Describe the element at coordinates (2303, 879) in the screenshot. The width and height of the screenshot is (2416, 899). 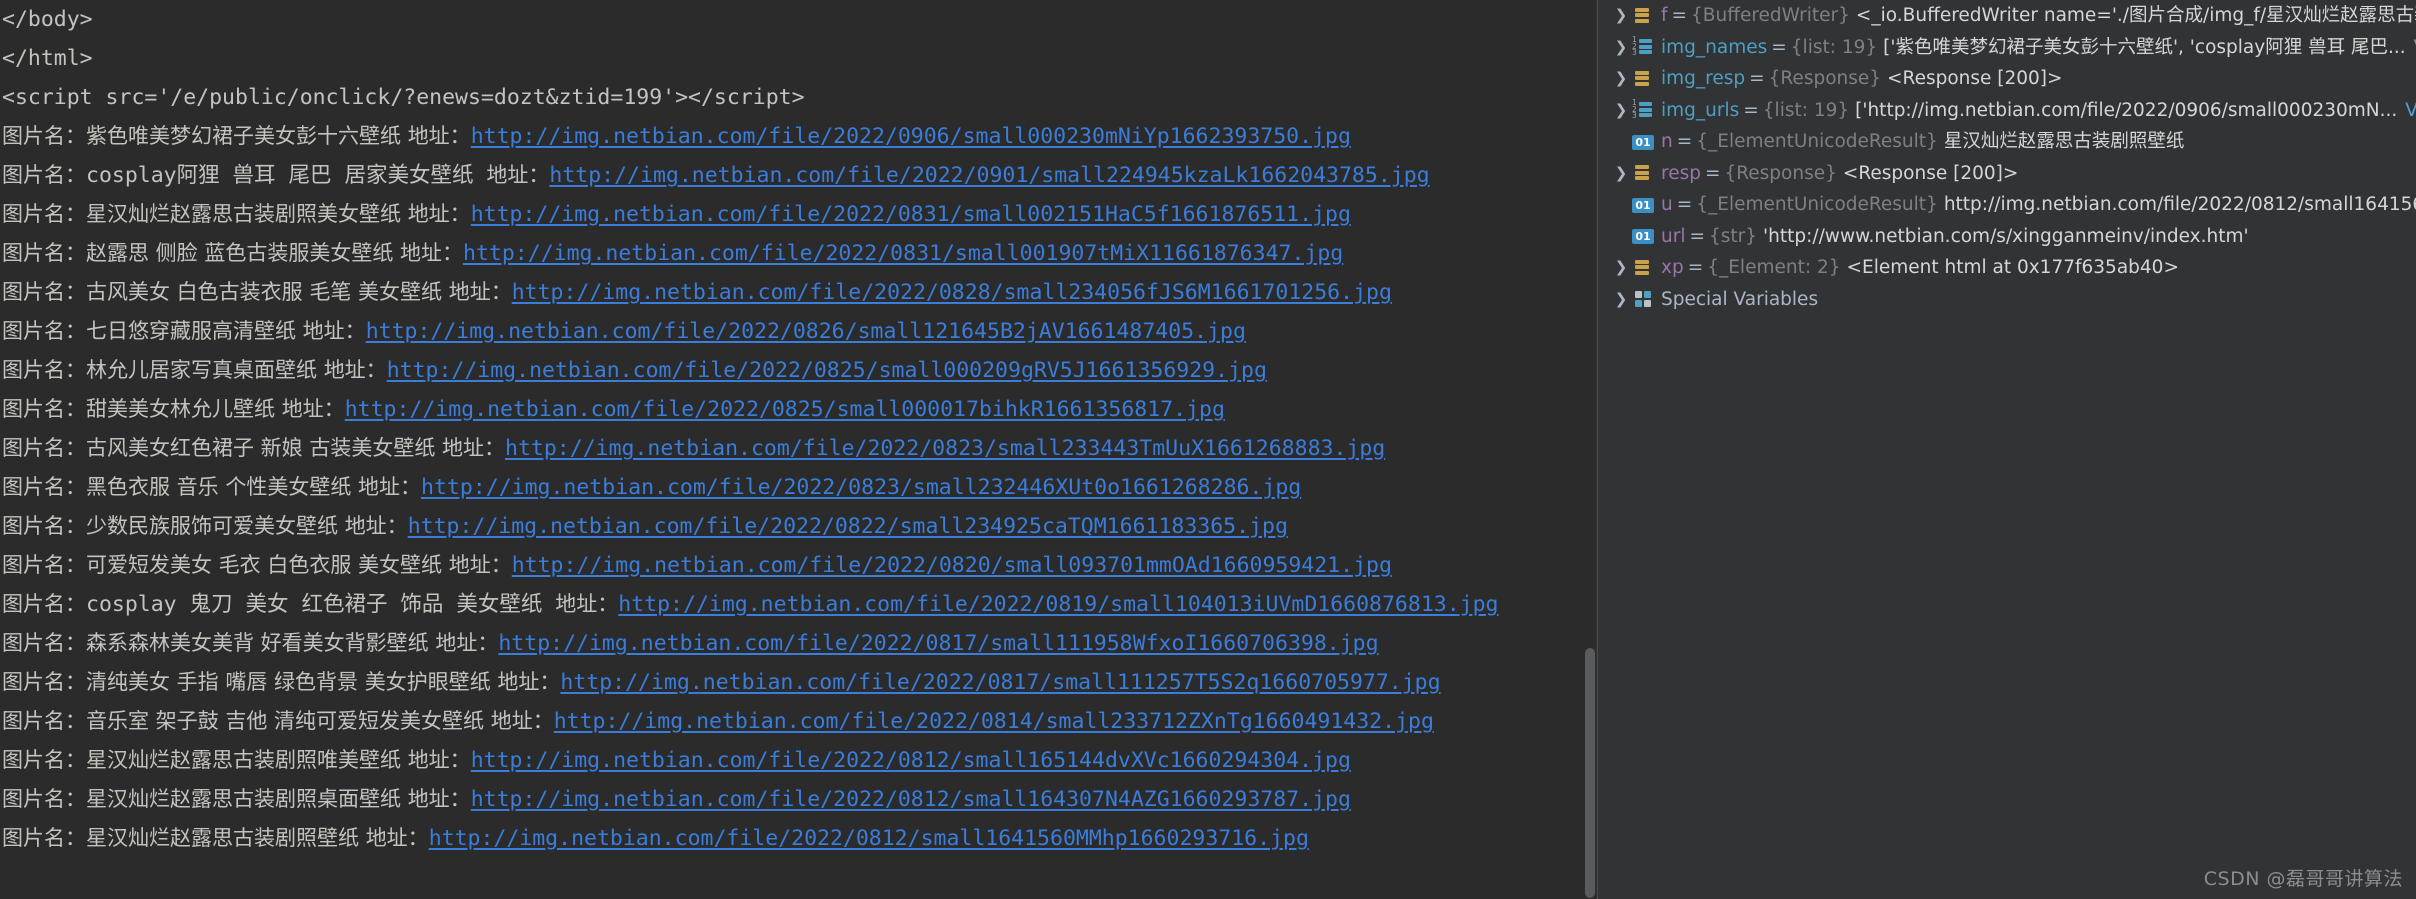
I see `watermark: CSDN @磊哥哥讲算法` at that location.